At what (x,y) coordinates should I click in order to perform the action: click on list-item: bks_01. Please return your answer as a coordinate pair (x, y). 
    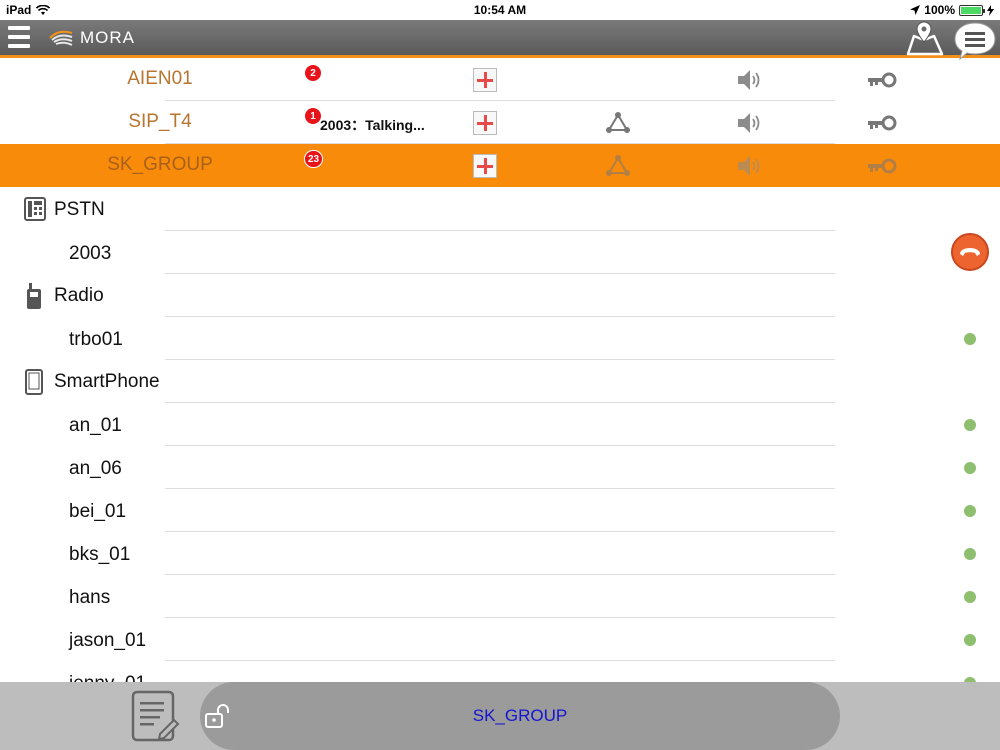
    Looking at the image, I should click on (500, 553).